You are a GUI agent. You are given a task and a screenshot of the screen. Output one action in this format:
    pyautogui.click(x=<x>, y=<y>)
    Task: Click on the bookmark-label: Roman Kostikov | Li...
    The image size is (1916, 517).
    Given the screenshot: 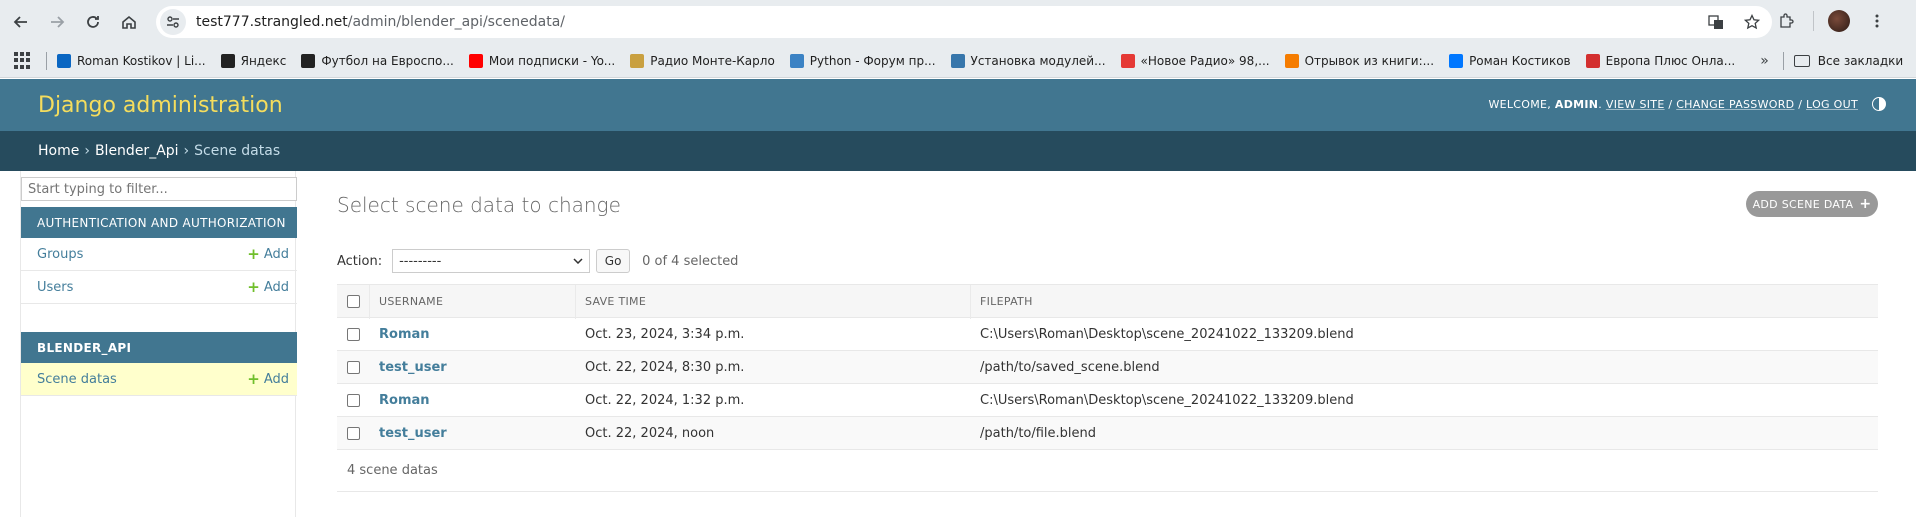 What is the action you would take?
    pyautogui.click(x=141, y=60)
    